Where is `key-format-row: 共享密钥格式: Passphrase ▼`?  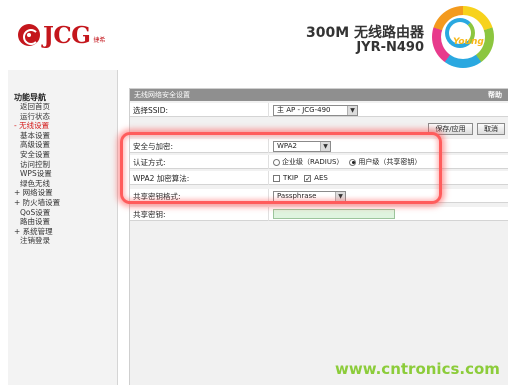 key-format-row: 共享密钥格式: Passphrase ▼ is located at coordinates (319, 196).